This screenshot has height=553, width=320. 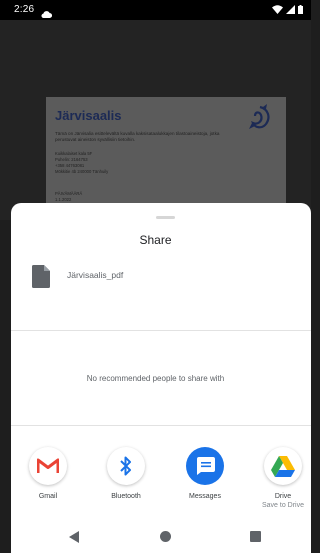 What do you see at coordinates (300, 9) in the screenshot?
I see `battery-icon` at bounding box center [300, 9].